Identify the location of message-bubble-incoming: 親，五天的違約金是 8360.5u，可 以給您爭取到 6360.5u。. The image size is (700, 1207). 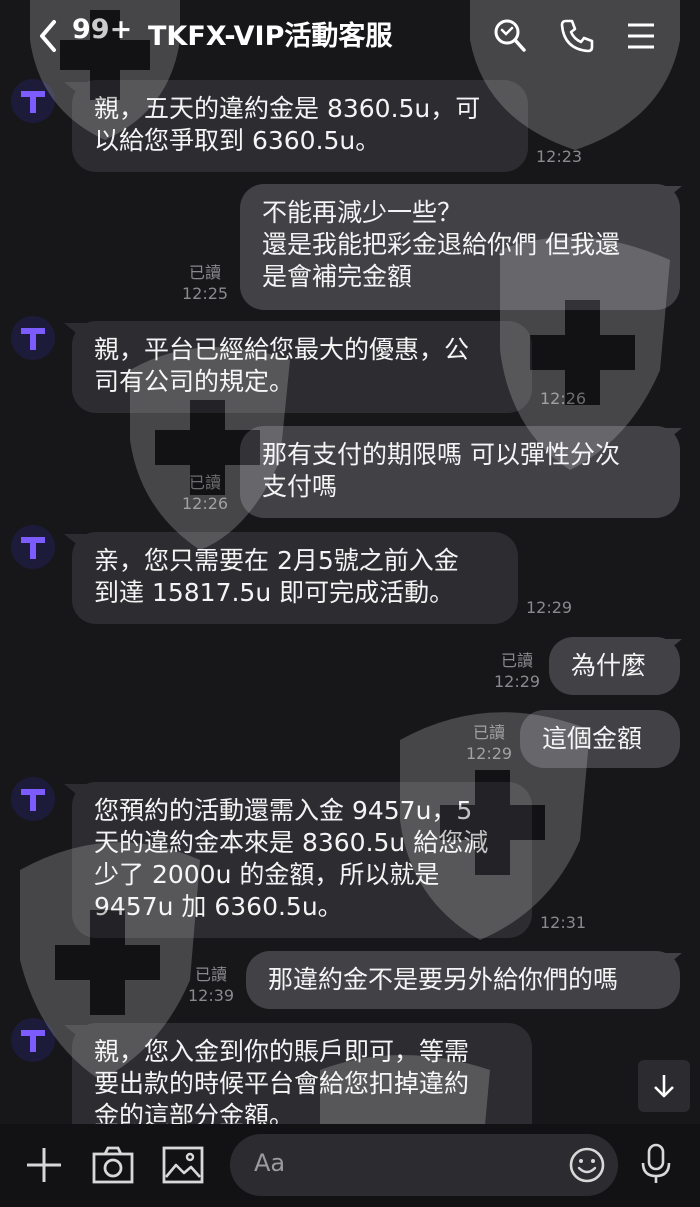
(300, 126).